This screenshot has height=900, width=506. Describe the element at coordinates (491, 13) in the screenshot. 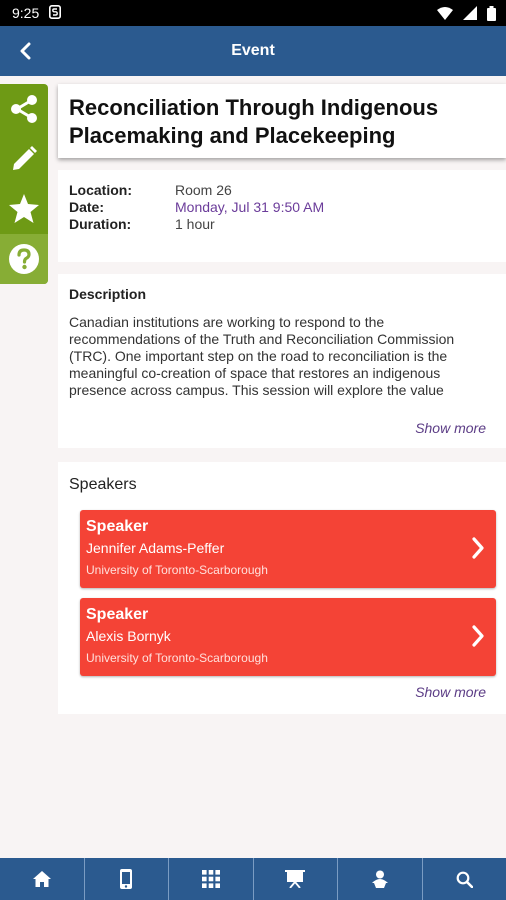

I see `battery-icon` at that location.